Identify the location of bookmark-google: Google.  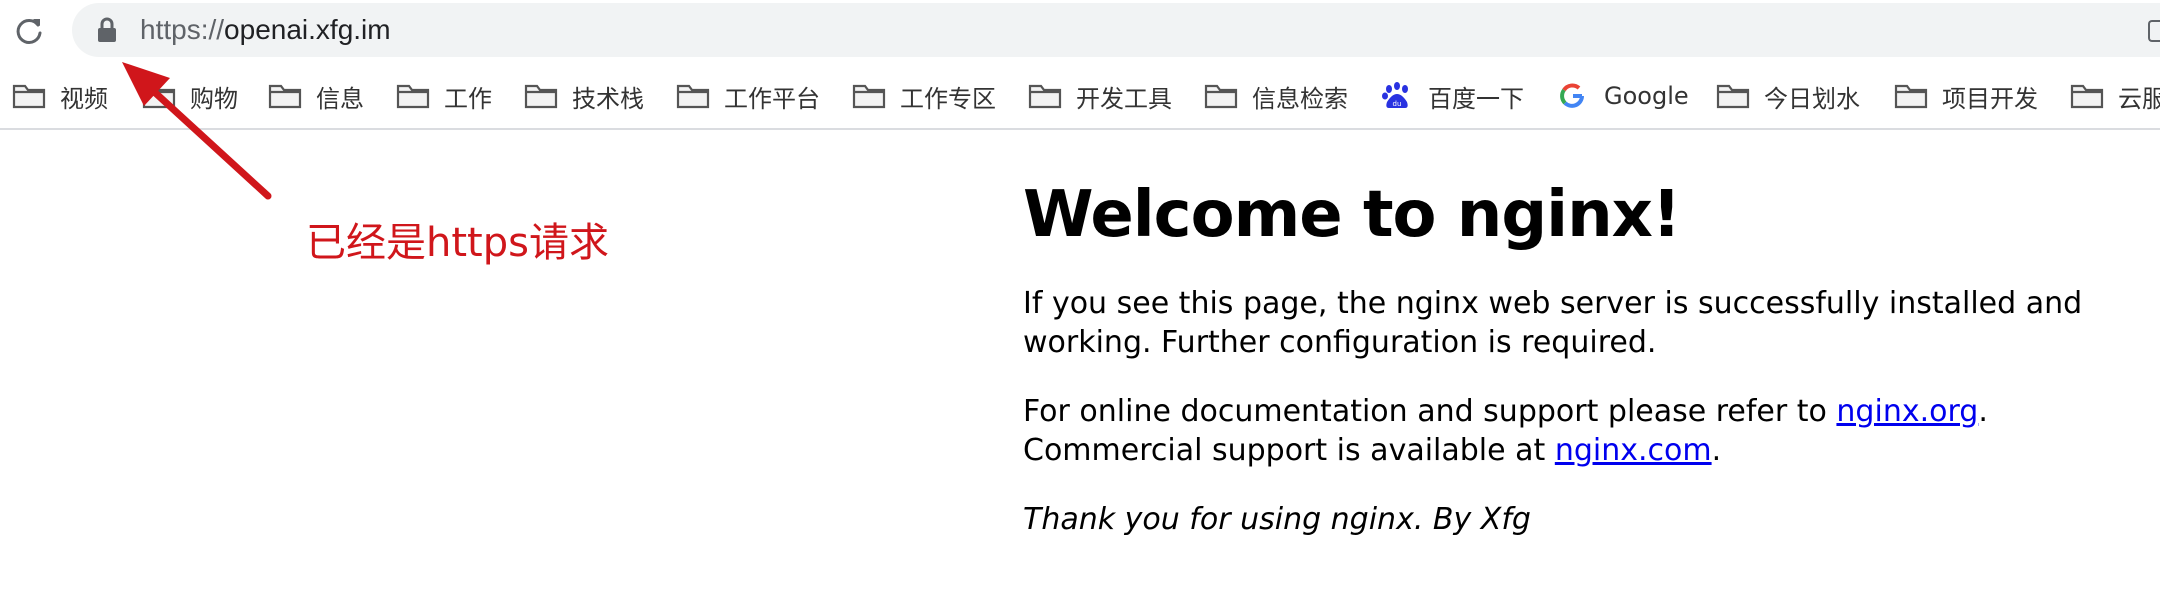
(1622, 96).